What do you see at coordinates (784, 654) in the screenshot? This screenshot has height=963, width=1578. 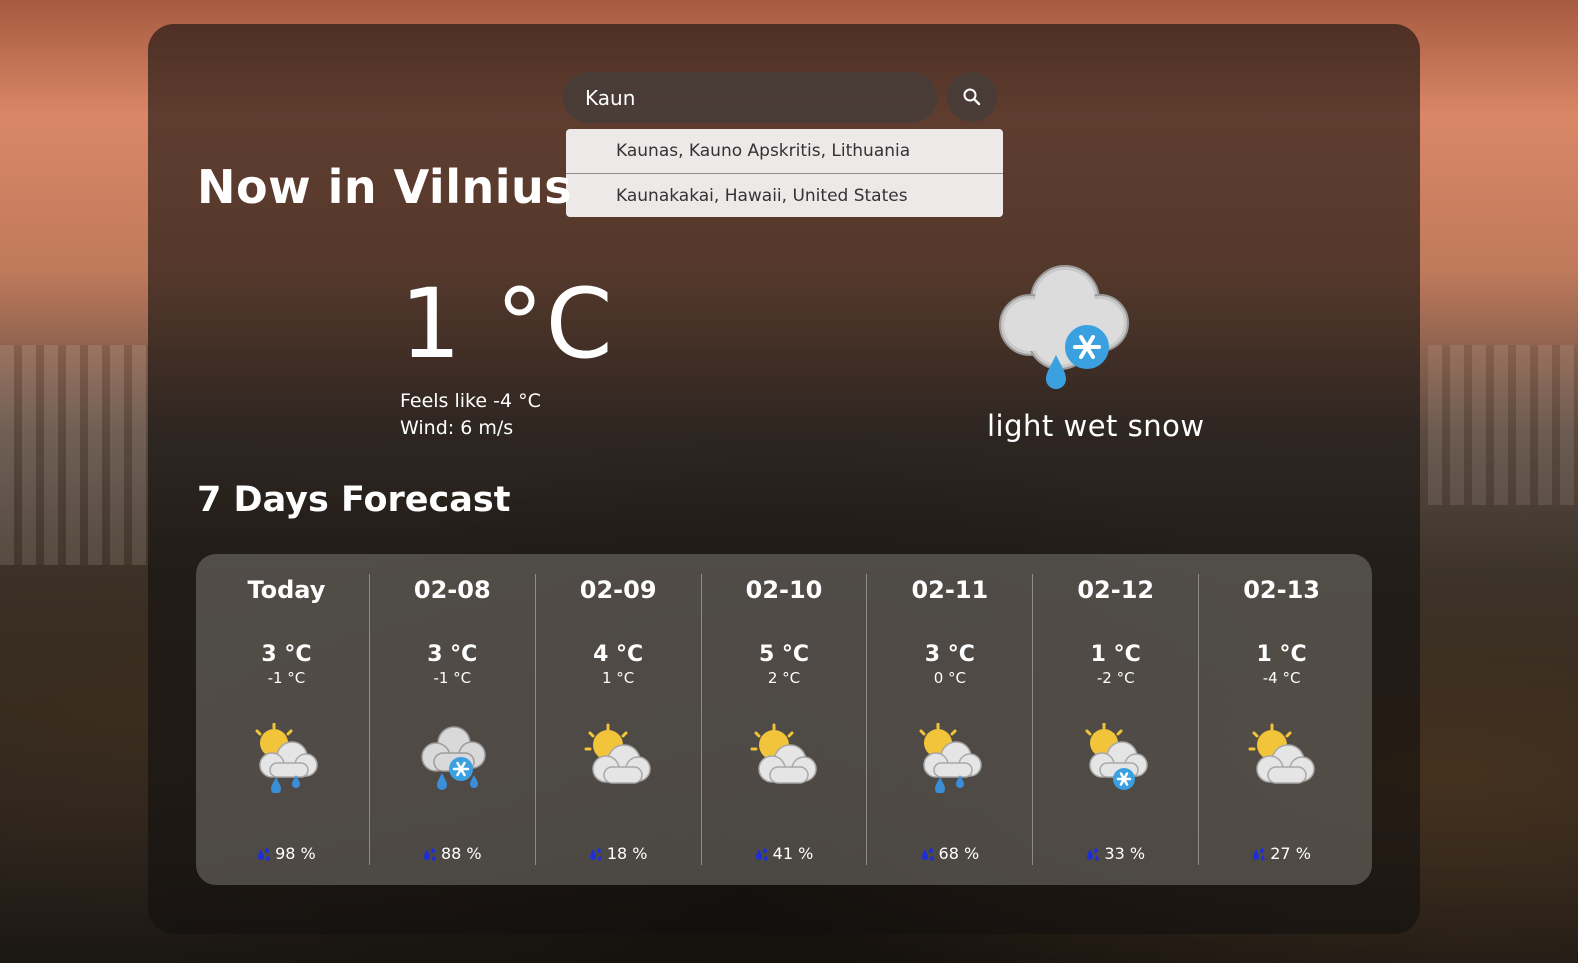 I see `day-max-temp: 5 °C` at bounding box center [784, 654].